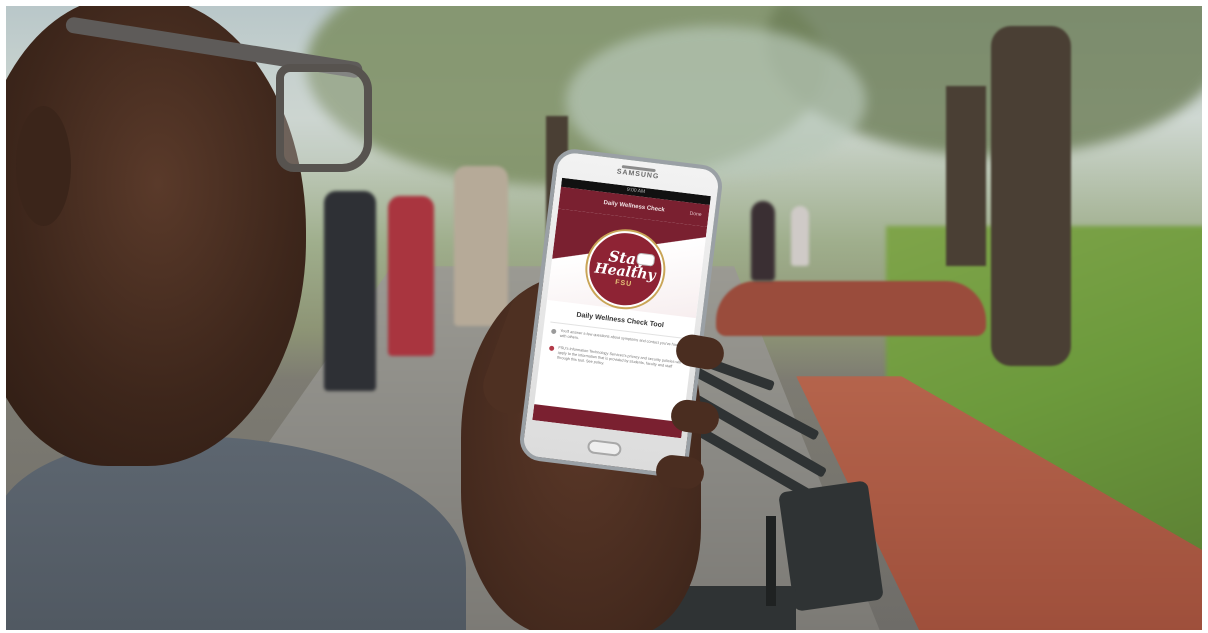  I want to click on hero-banner: Stay Healthy FSU, so click(627, 263).